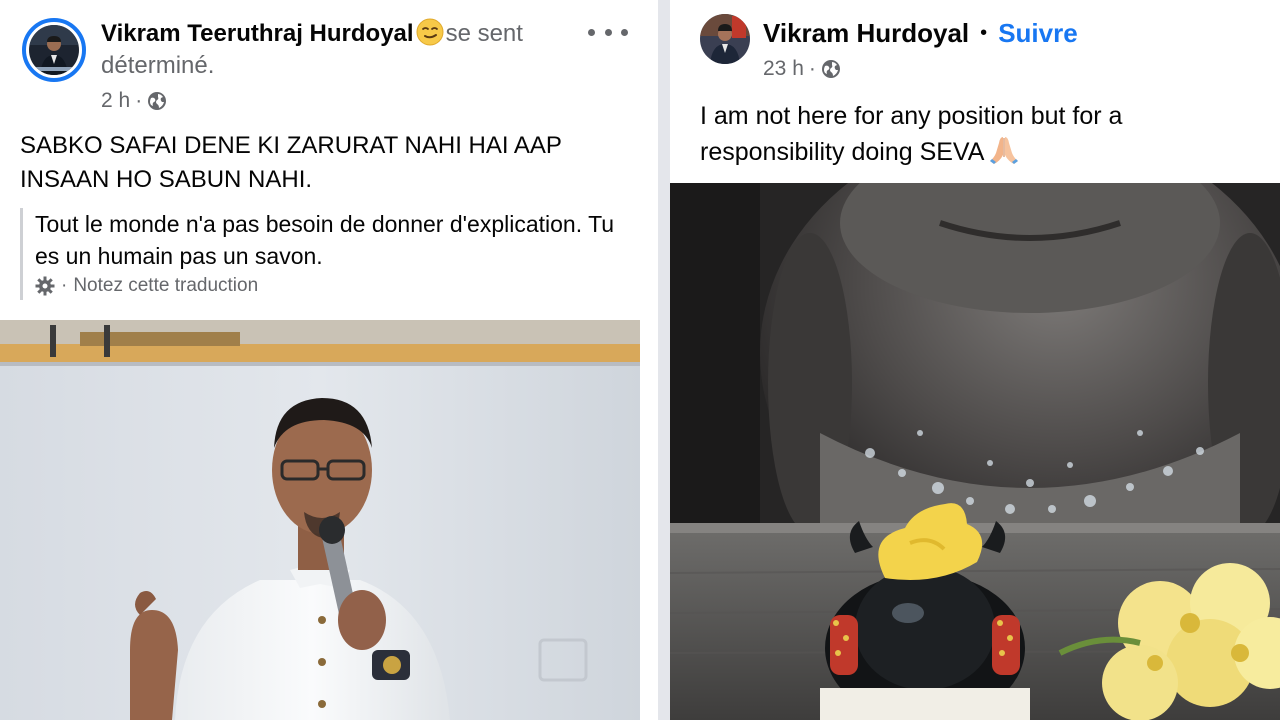  I want to click on determined-face-emoji-icon, so click(430, 32).